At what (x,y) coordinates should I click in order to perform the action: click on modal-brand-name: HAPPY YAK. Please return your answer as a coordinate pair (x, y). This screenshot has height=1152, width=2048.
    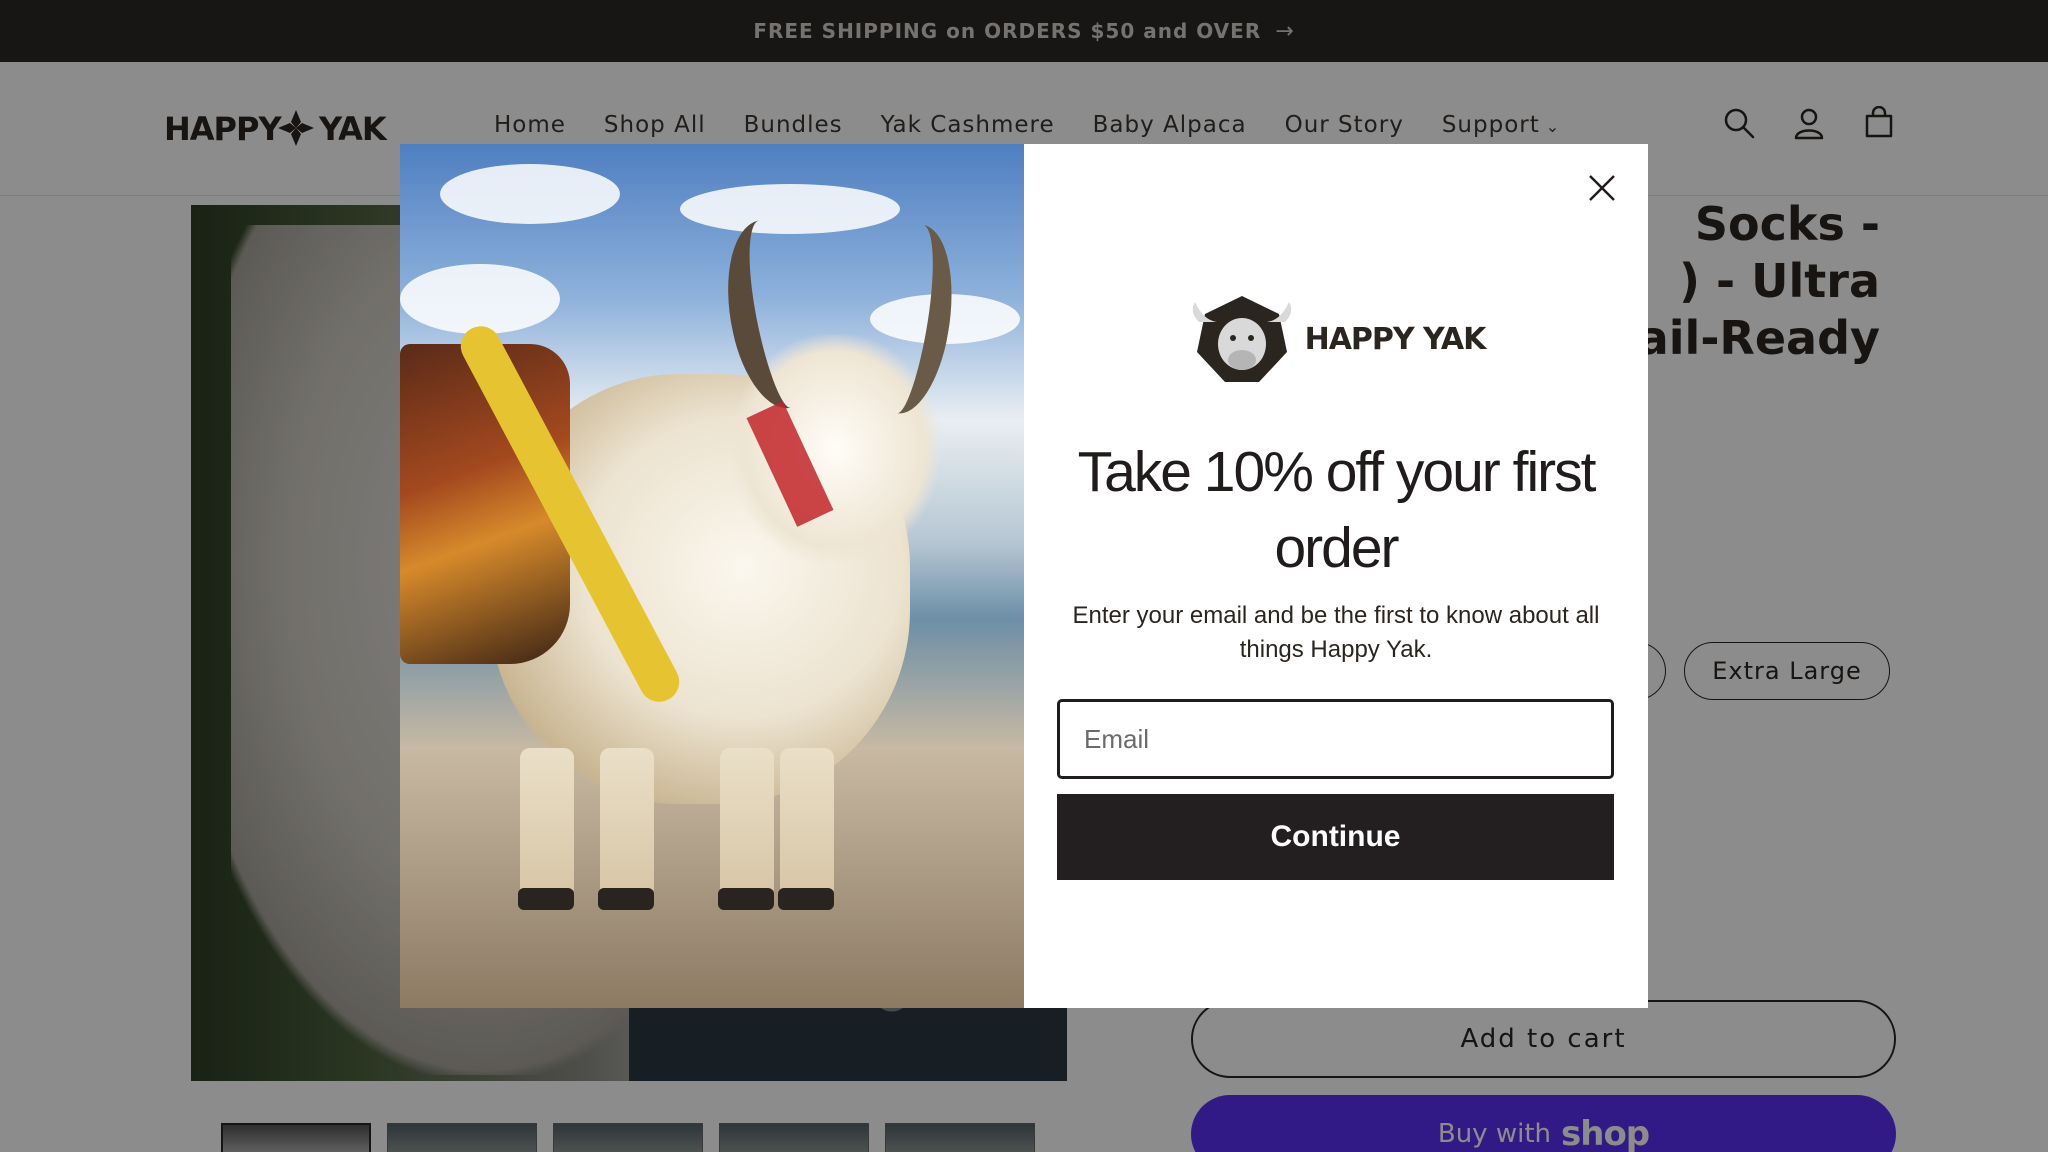
    Looking at the image, I should click on (1395, 339).